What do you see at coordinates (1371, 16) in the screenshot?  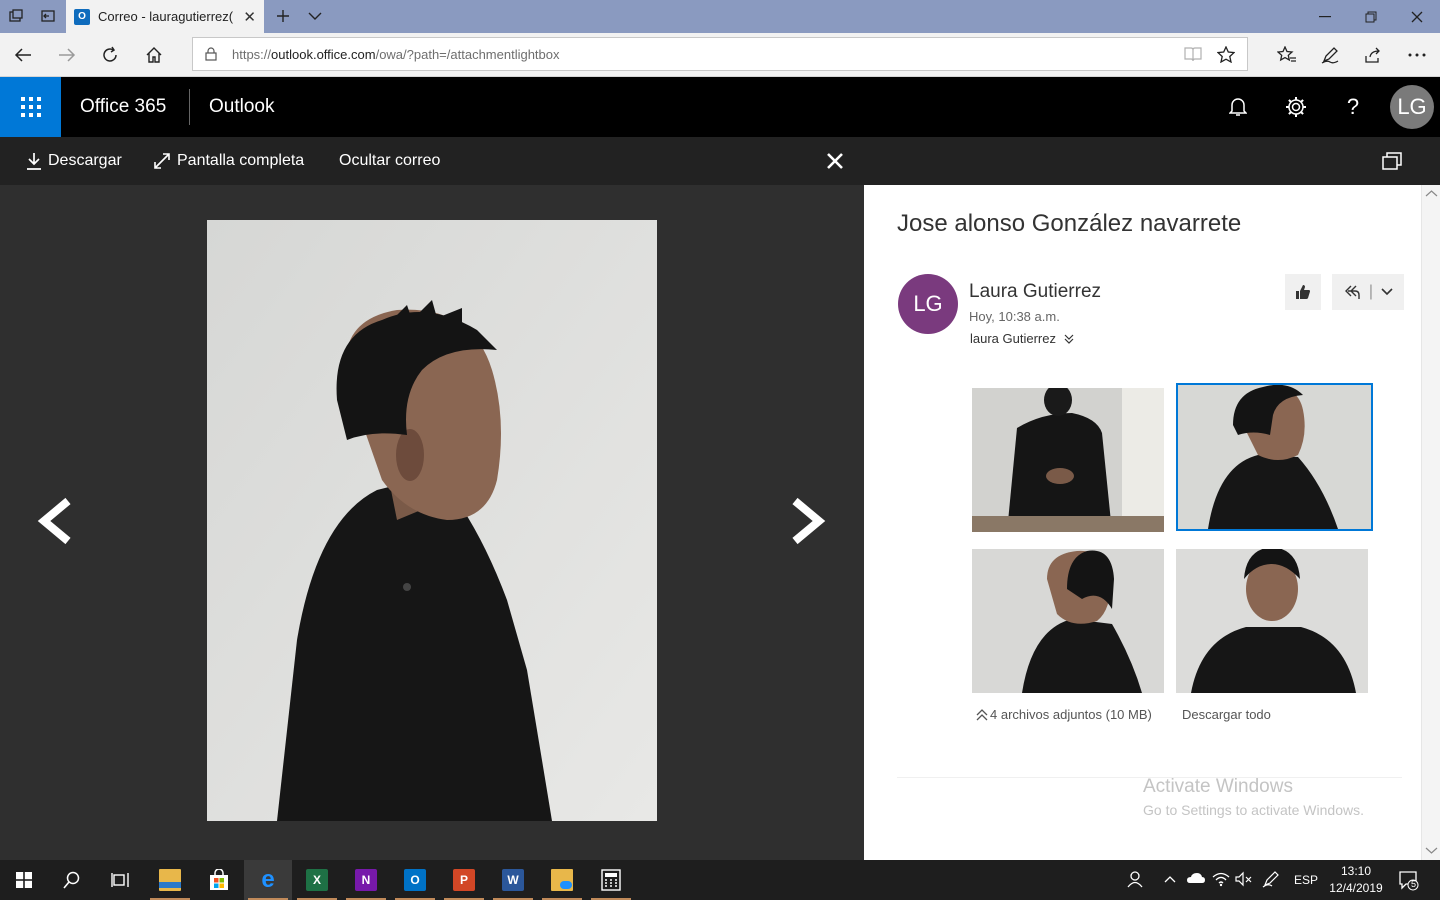 I see `restore-window-button` at bounding box center [1371, 16].